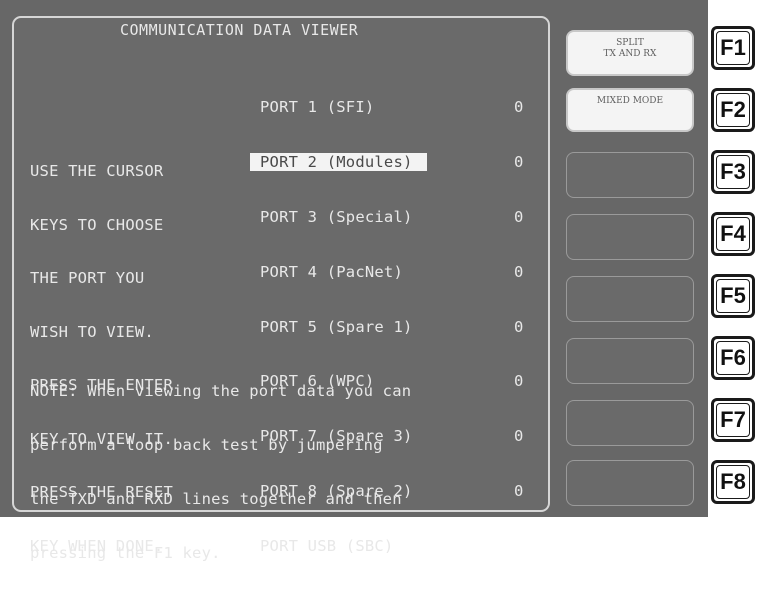 This screenshot has width=758, height=599. Describe the element at coordinates (97, 171) in the screenshot. I see `instruction-line: USE THE CURSOR` at that location.